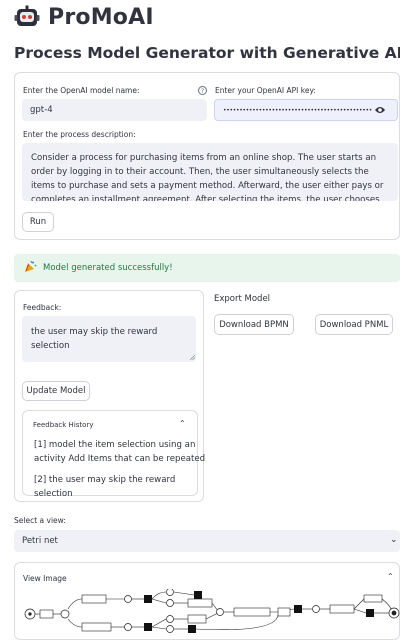 This screenshot has height=640, width=400. I want to click on export-title: Export Model, so click(242, 299).